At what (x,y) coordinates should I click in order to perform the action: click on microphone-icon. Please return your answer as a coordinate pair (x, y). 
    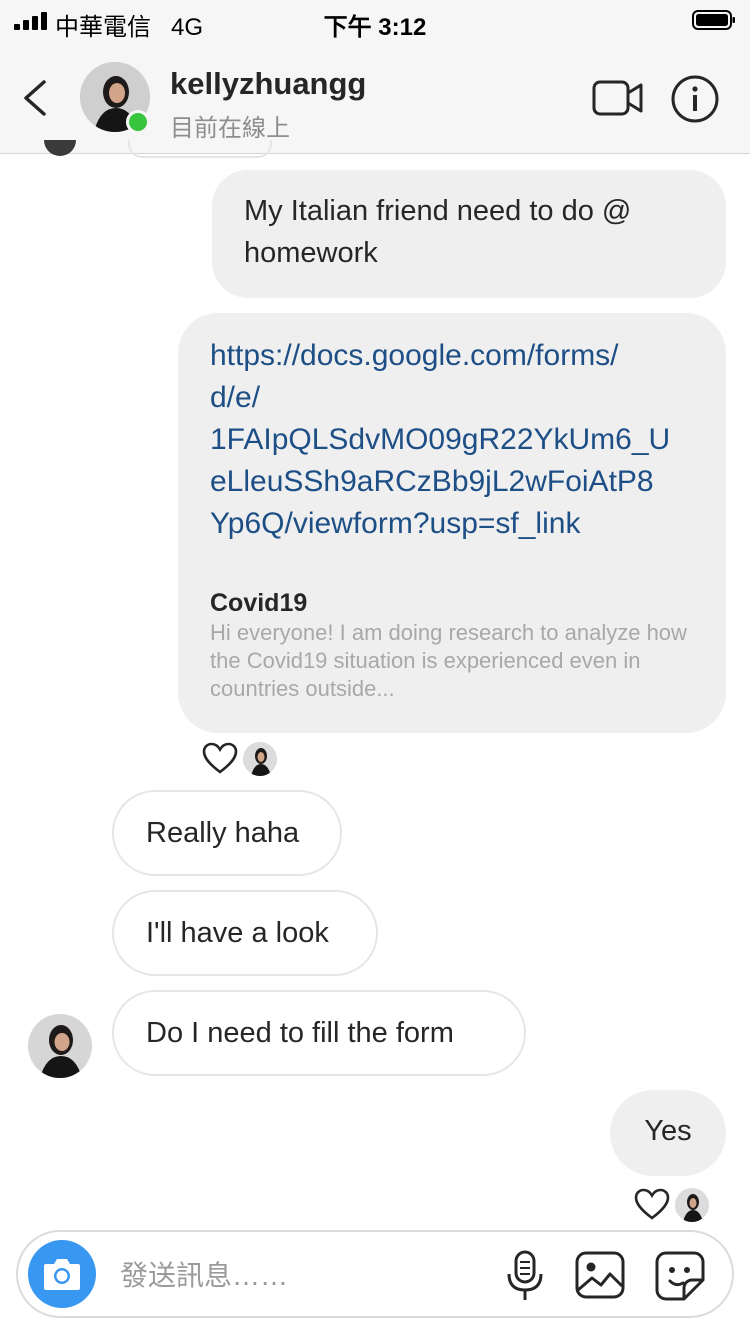
    Looking at the image, I should click on (525, 1276).